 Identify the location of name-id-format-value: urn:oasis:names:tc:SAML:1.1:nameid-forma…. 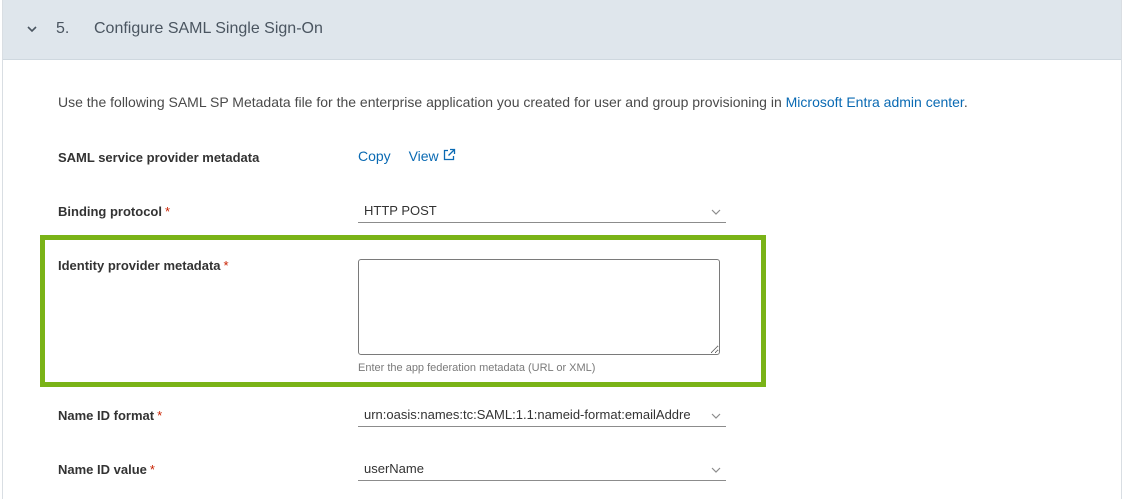
(527, 414).